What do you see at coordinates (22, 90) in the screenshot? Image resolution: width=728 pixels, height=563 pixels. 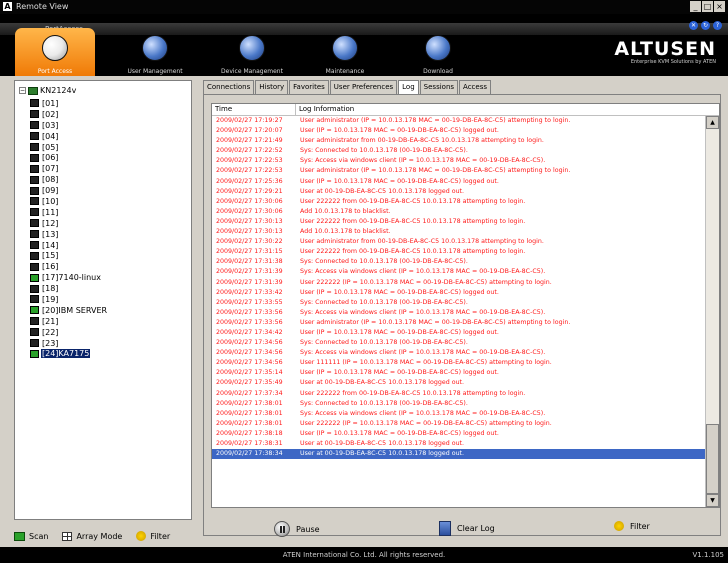 I see `collapse-icon: −` at bounding box center [22, 90].